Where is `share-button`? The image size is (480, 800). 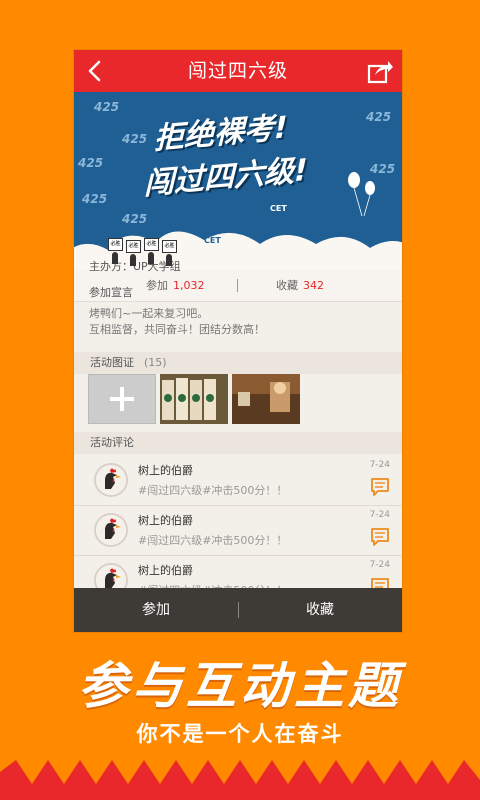
share-button is located at coordinates (380, 71).